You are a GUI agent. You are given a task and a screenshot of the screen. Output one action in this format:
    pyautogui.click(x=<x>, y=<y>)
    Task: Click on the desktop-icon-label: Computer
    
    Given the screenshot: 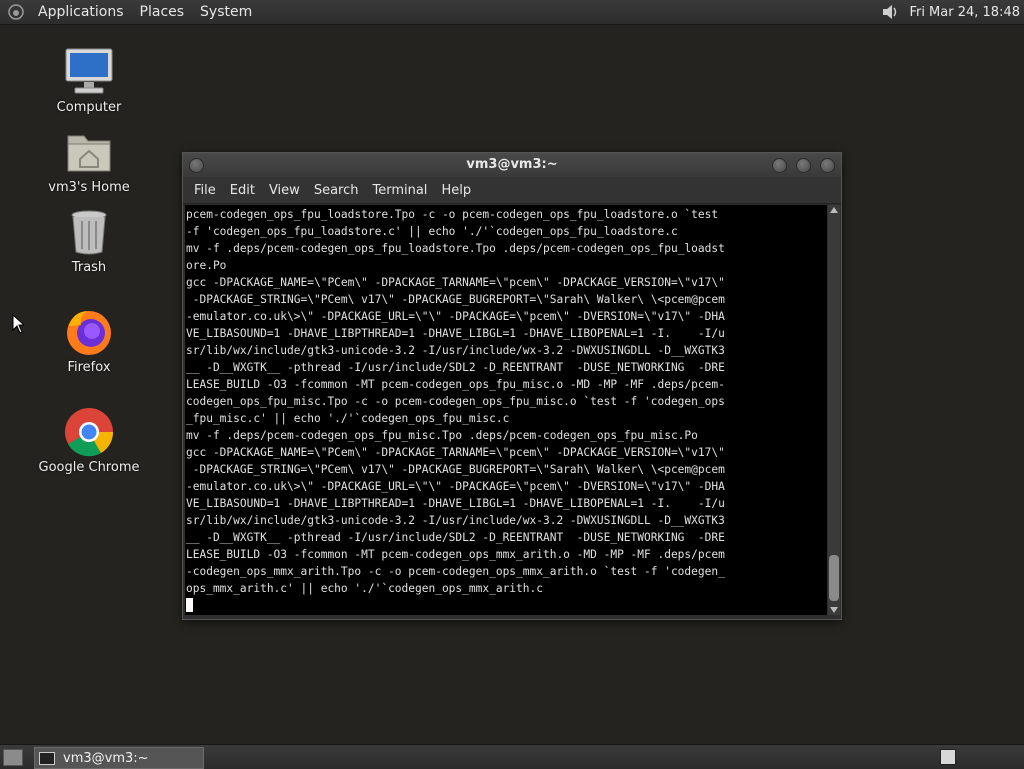 What is the action you would take?
    pyautogui.click(x=89, y=107)
    